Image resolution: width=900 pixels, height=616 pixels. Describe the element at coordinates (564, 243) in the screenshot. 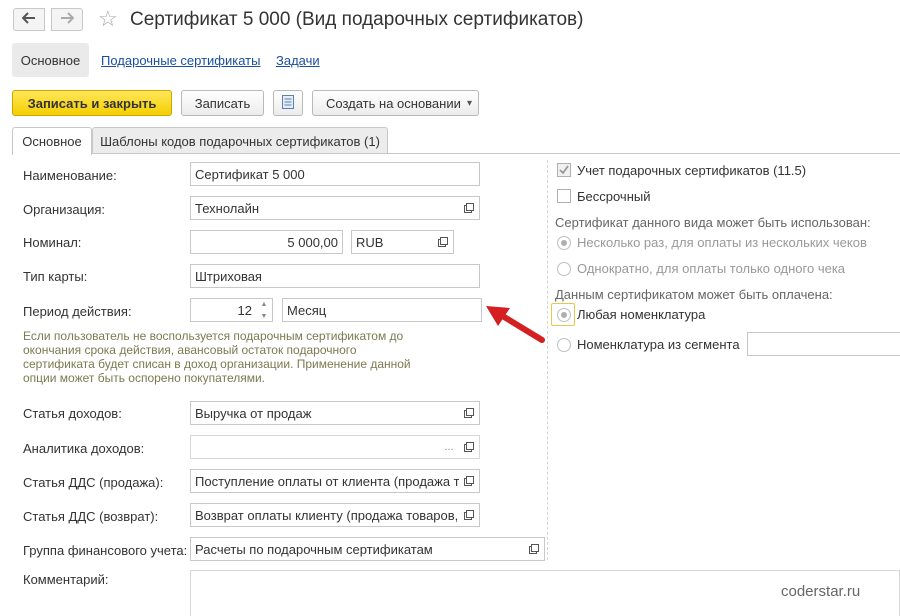

I see `usage-multi-radio` at that location.